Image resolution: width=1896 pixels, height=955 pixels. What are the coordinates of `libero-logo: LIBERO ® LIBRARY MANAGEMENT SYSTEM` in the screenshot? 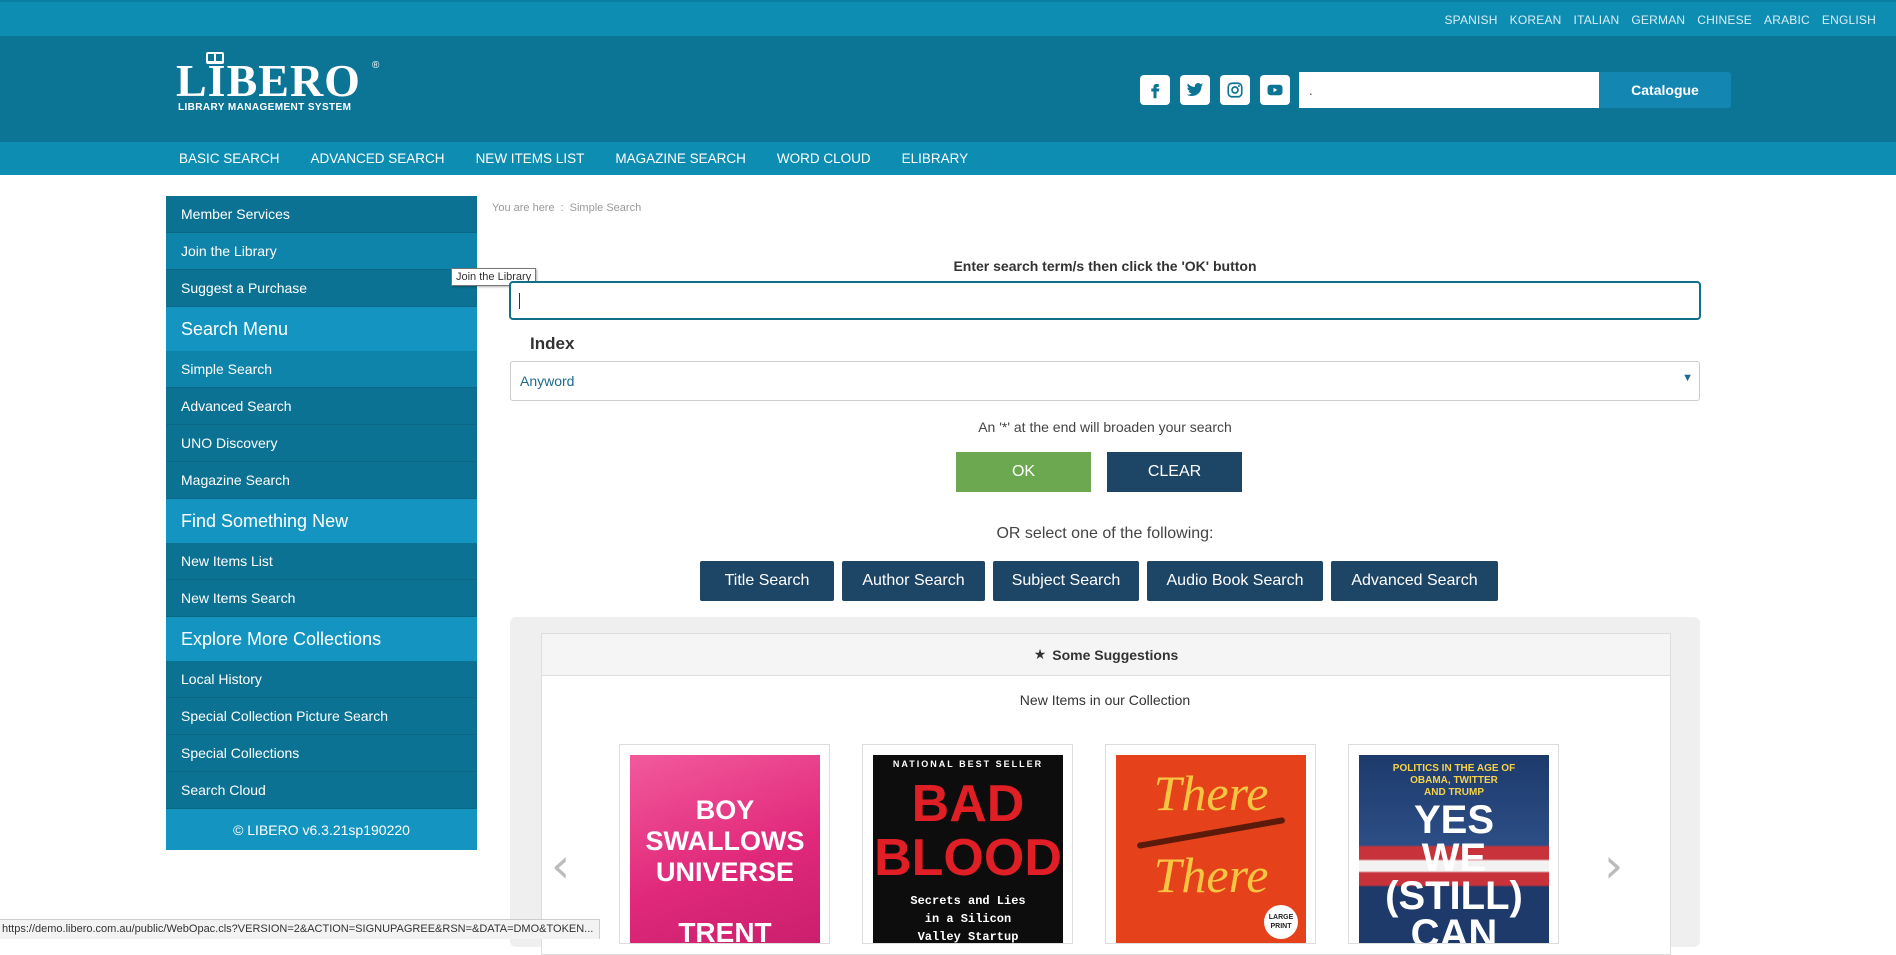 It's located at (281, 85).